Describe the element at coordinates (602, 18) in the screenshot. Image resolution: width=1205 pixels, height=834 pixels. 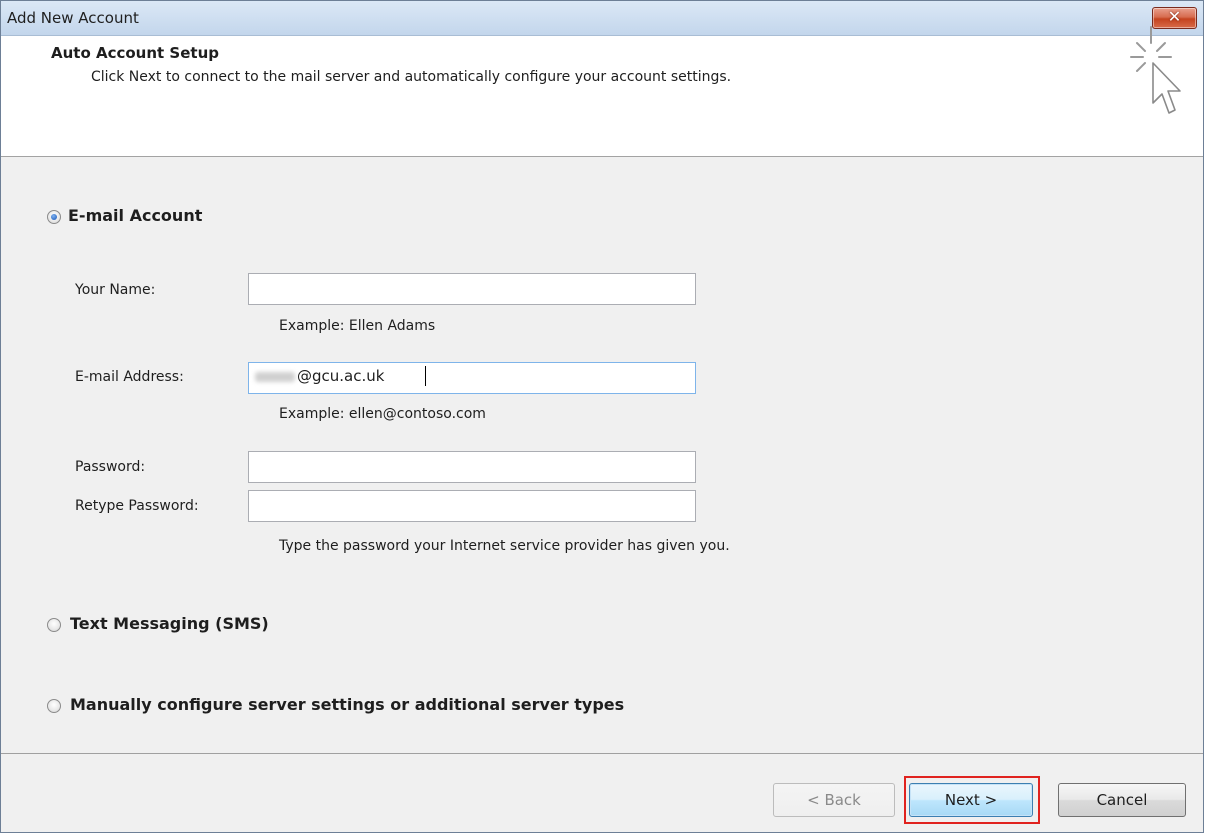
I see `title-bar: Add New Account ✕` at that location.